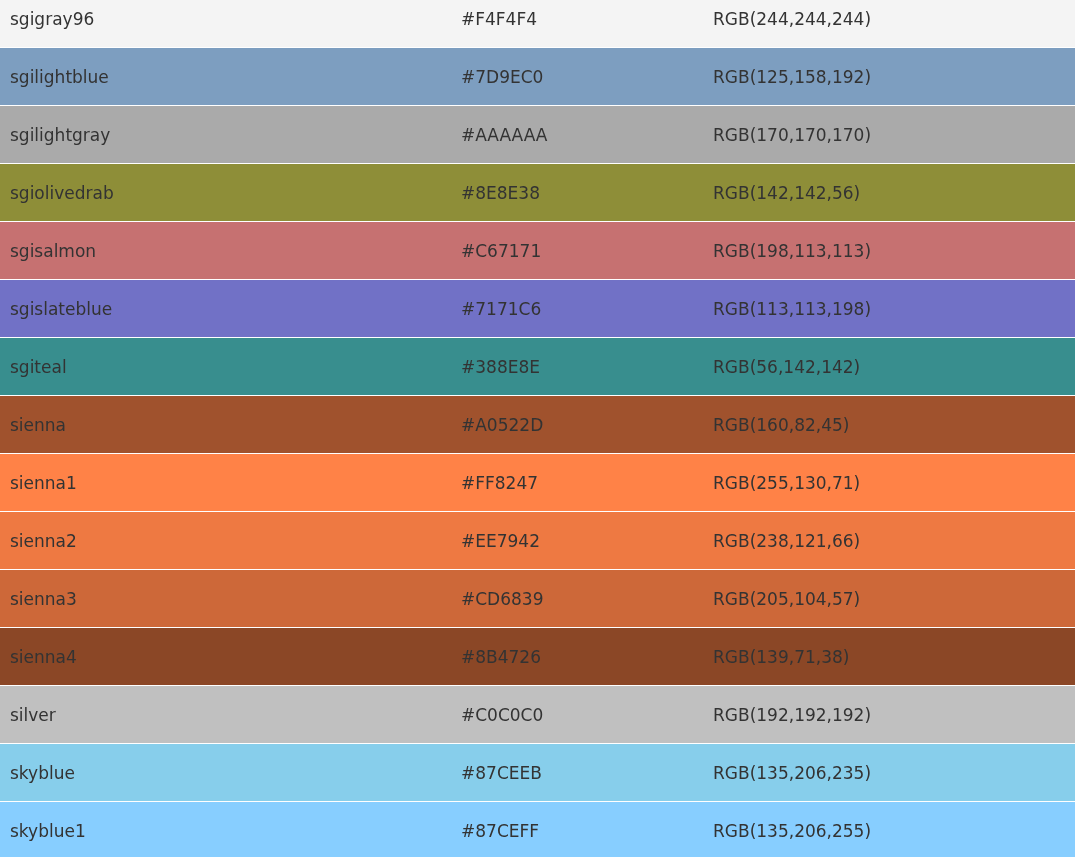 This screenshot has height=857, width=1075. I want to click on table-cell-text: RGB(198,113,113), so click(792, 250).